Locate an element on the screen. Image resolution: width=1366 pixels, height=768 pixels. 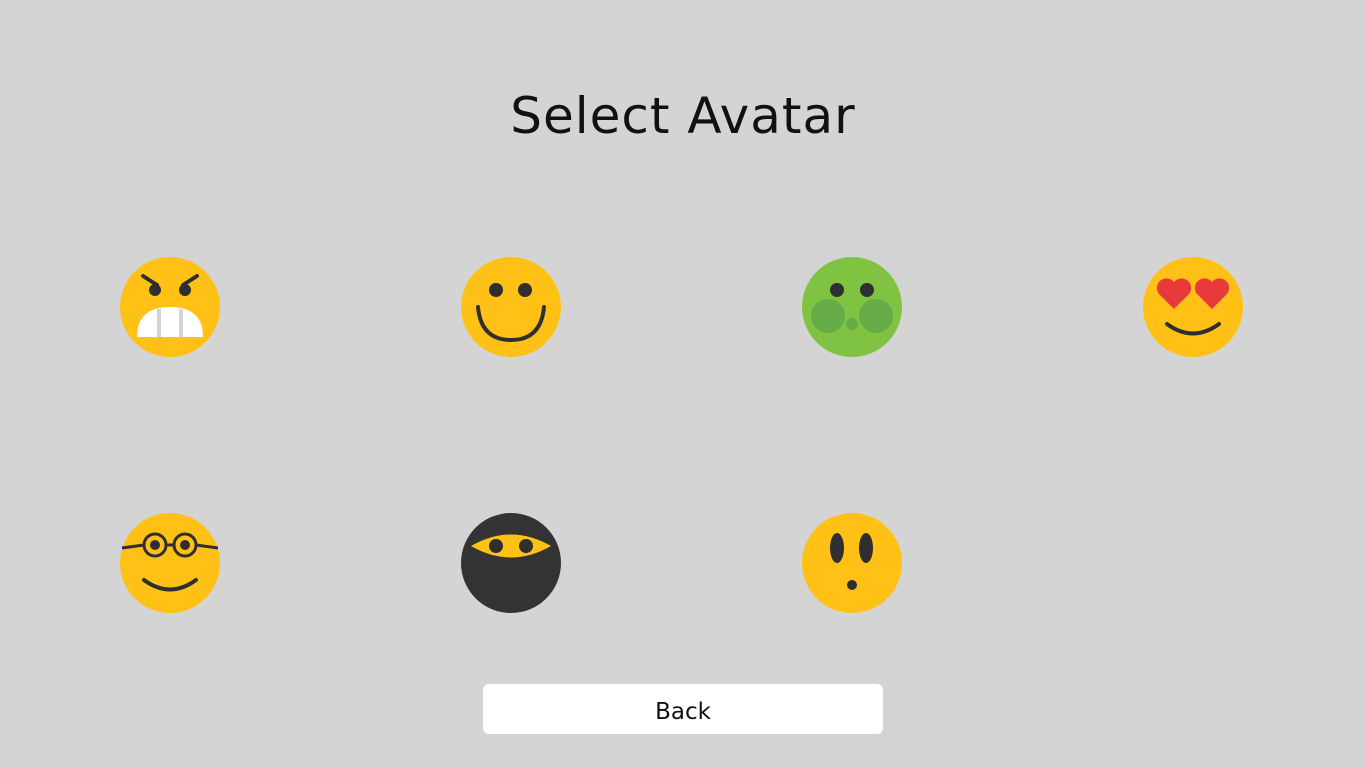
avatar-option-smile is located at coordinates (511, 307).